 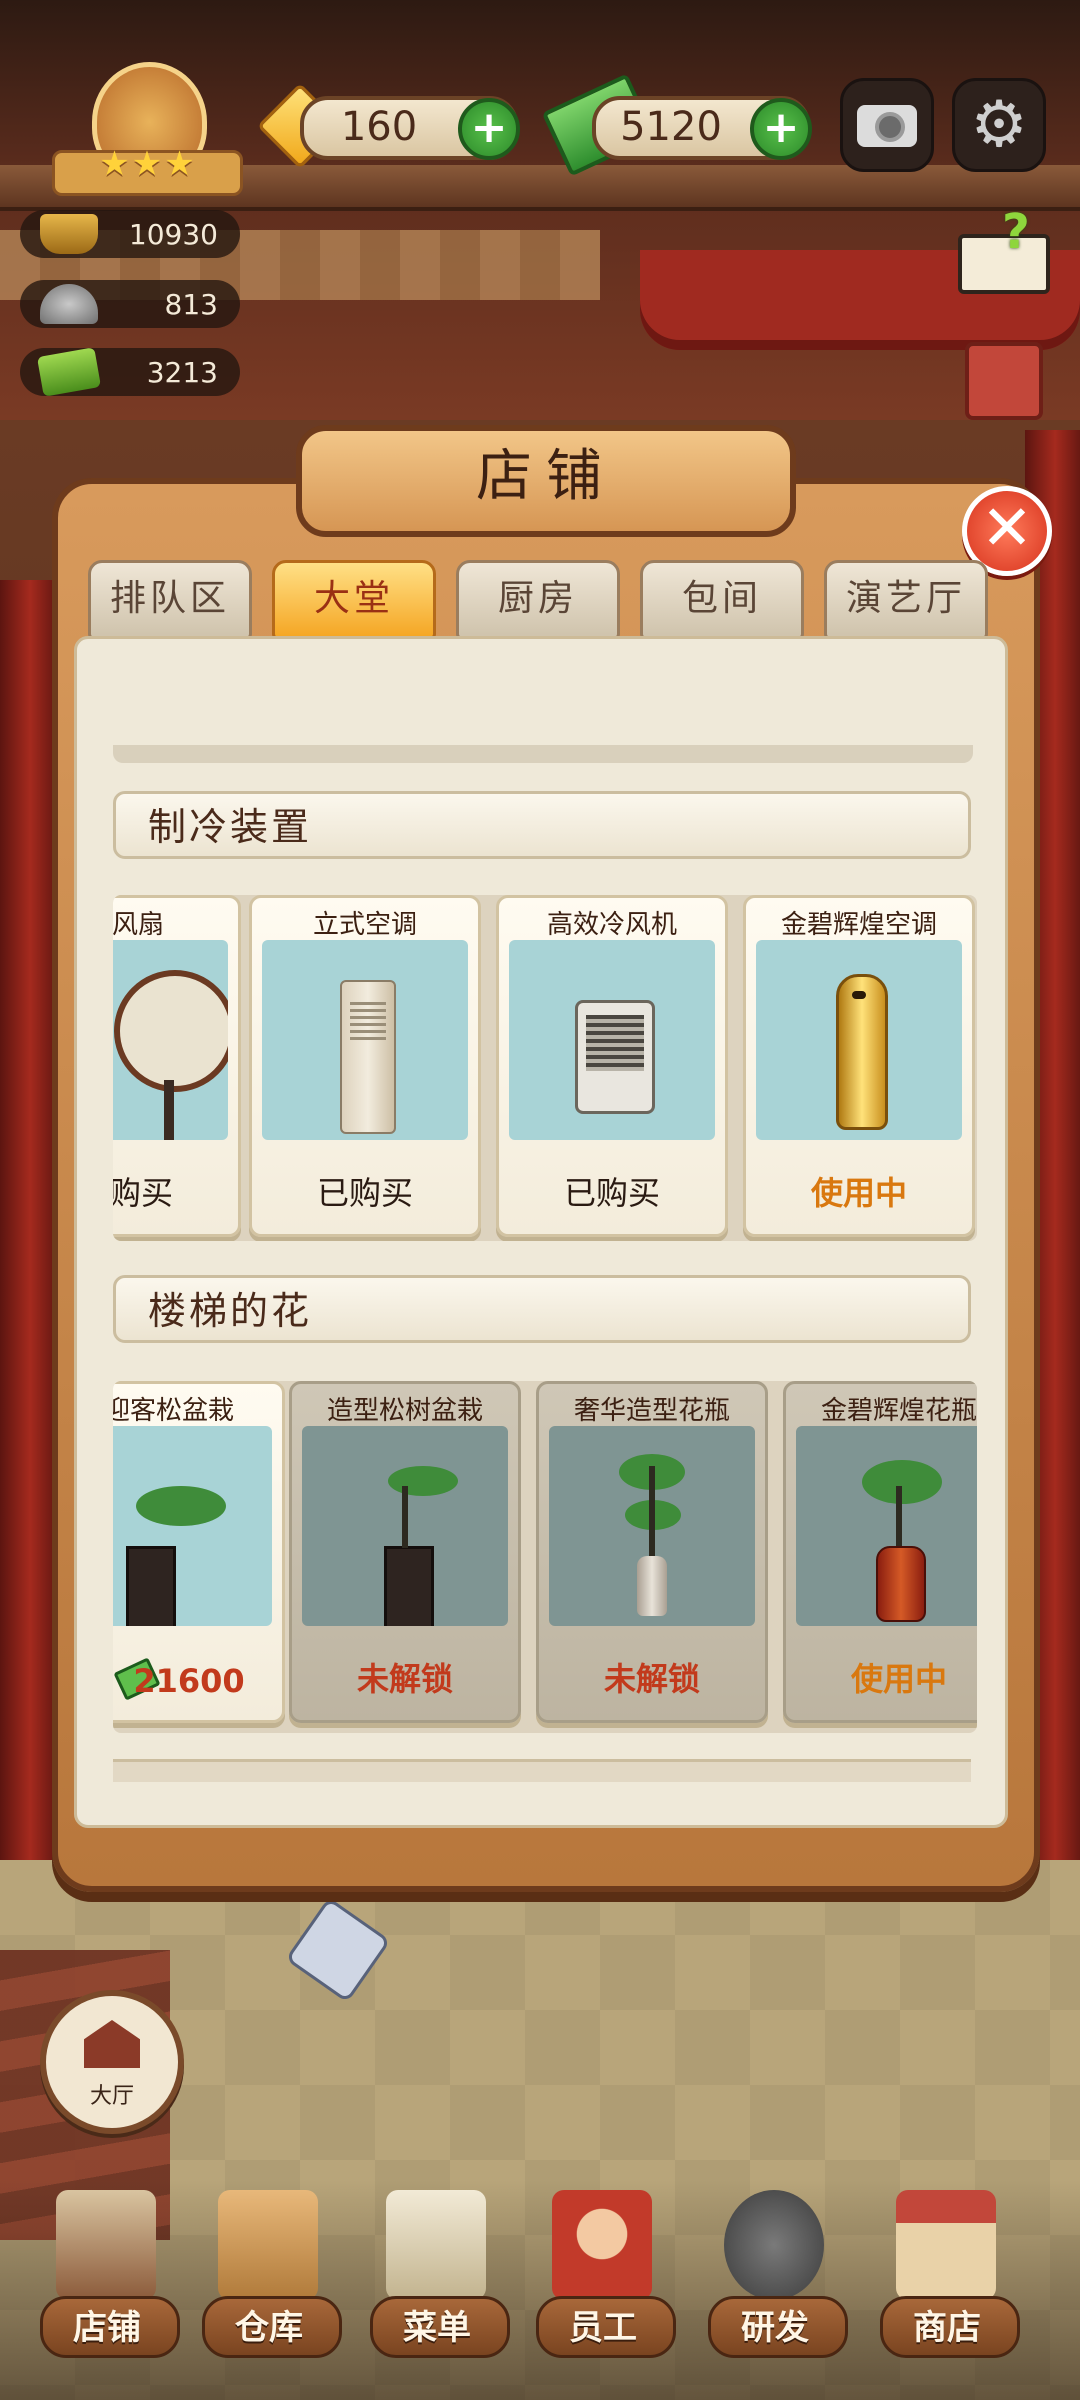 What do you see at coordinates (69, 234) in the screenshot?
I see `gold-pot-icon` at bounding box center [69, 234].